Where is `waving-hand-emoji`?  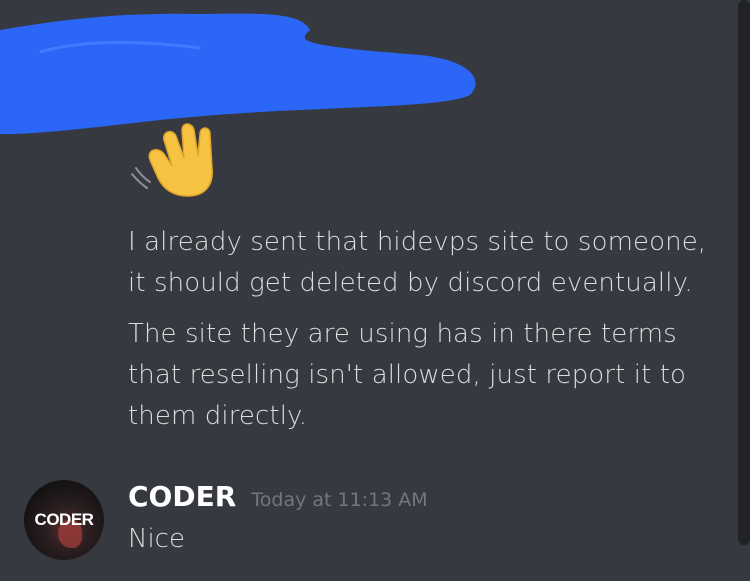 waving-hand-emoji is located at coordinates (172, 160).